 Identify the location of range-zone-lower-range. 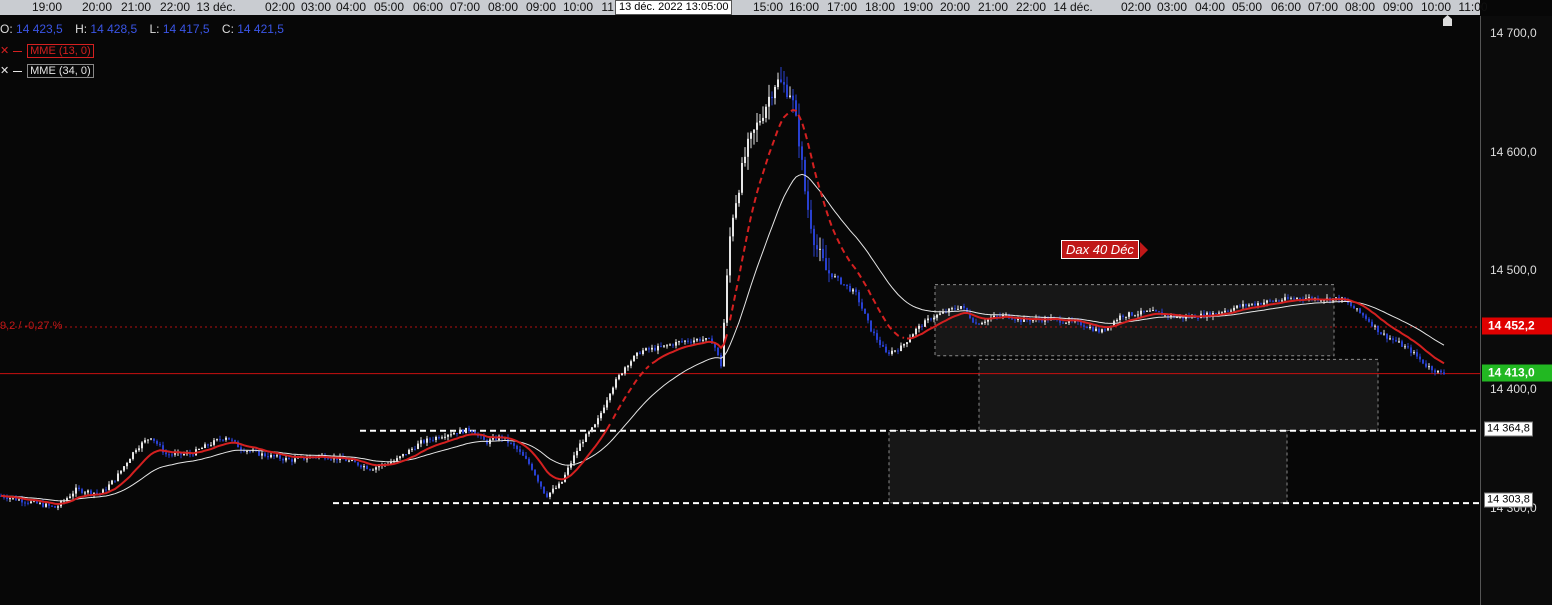
(1088, 467).